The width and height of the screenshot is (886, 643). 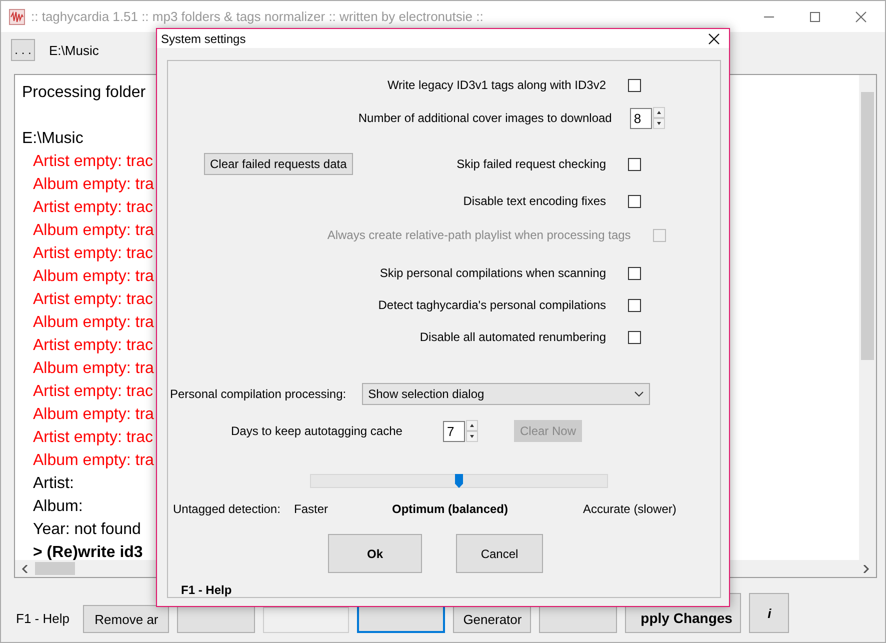 I want to click on scrollbar-thumb, so click(x=55, y=568).